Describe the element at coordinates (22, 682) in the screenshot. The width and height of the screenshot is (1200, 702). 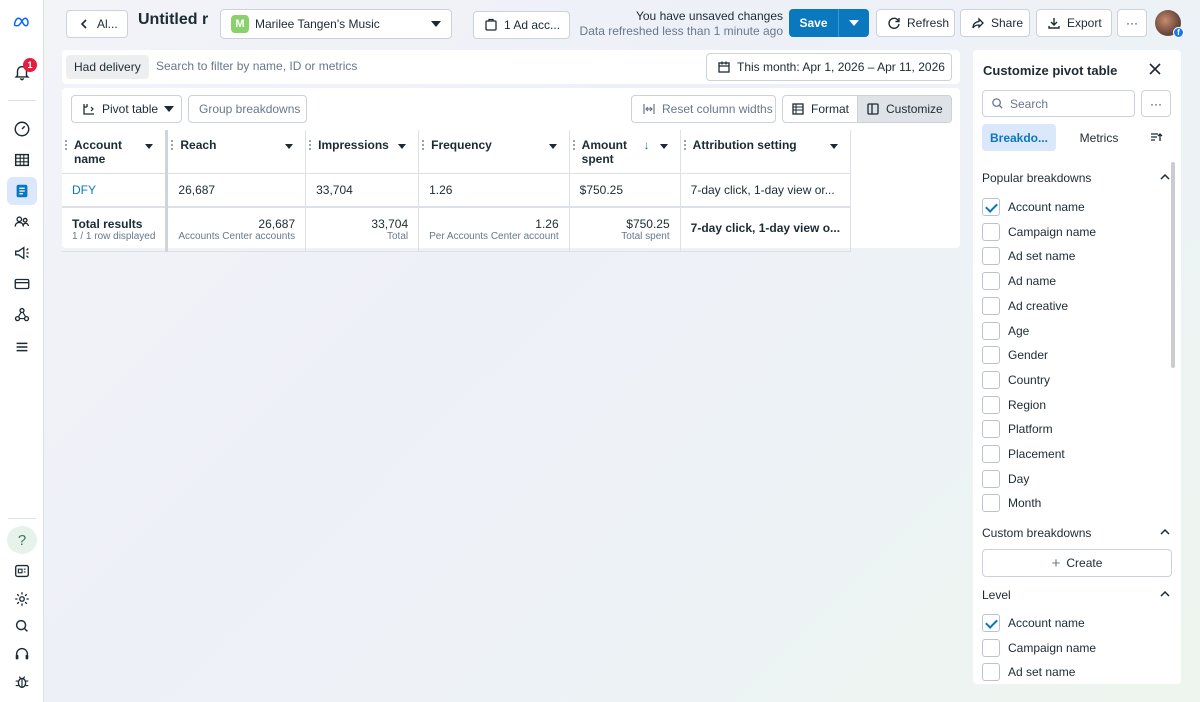
I see `bug-report-icon` at that location.